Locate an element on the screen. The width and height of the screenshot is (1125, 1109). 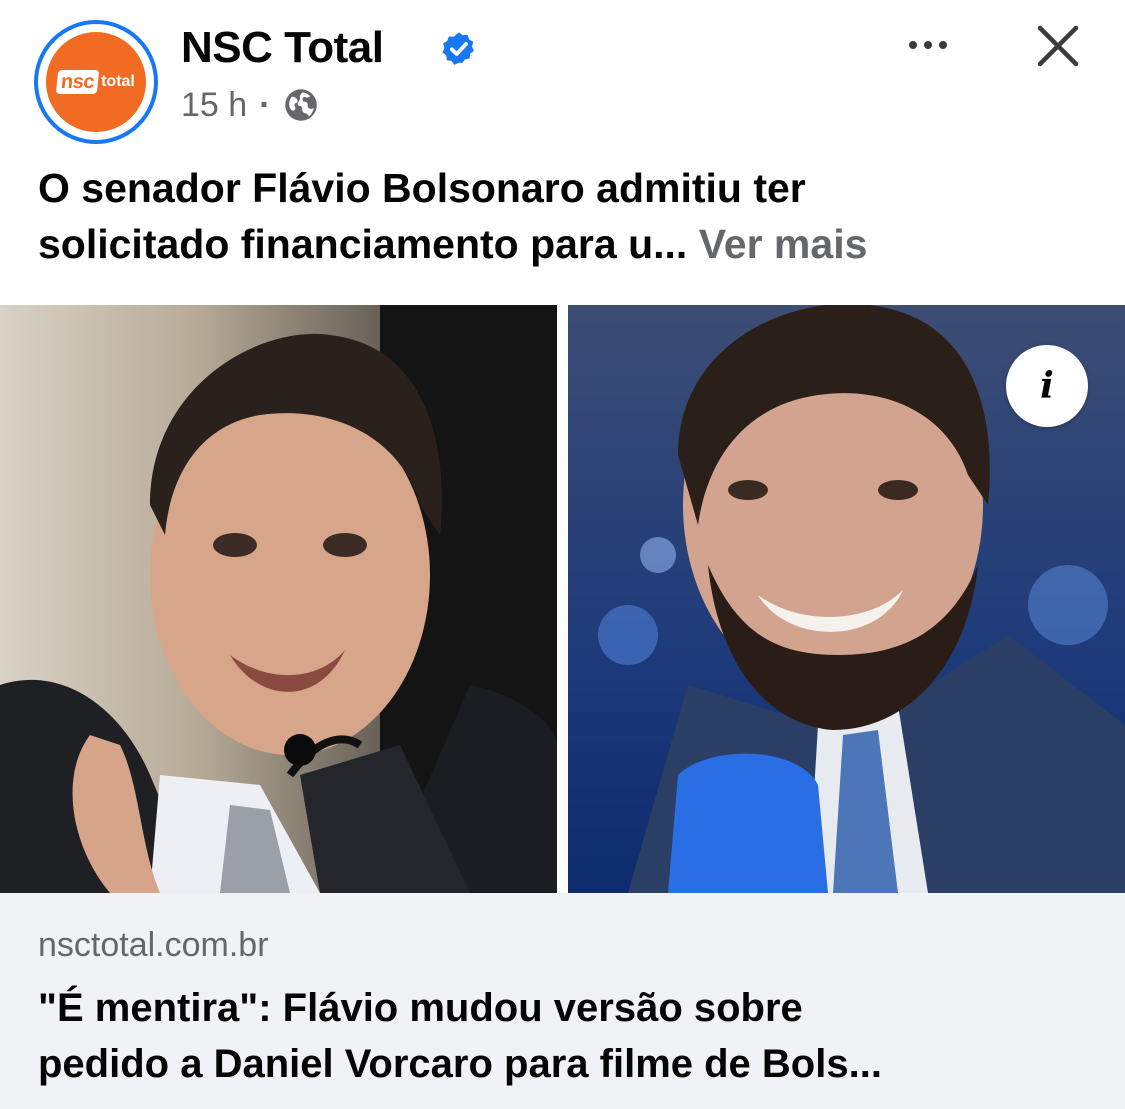
info-icon: i is located at coordinates (1047, 386).